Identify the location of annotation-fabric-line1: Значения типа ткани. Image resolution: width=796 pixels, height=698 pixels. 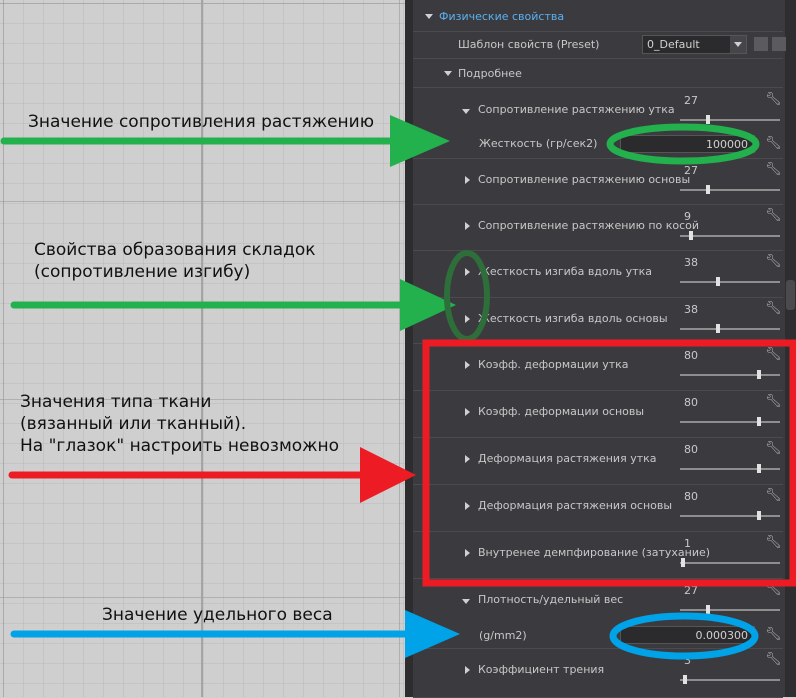
(116, 402).